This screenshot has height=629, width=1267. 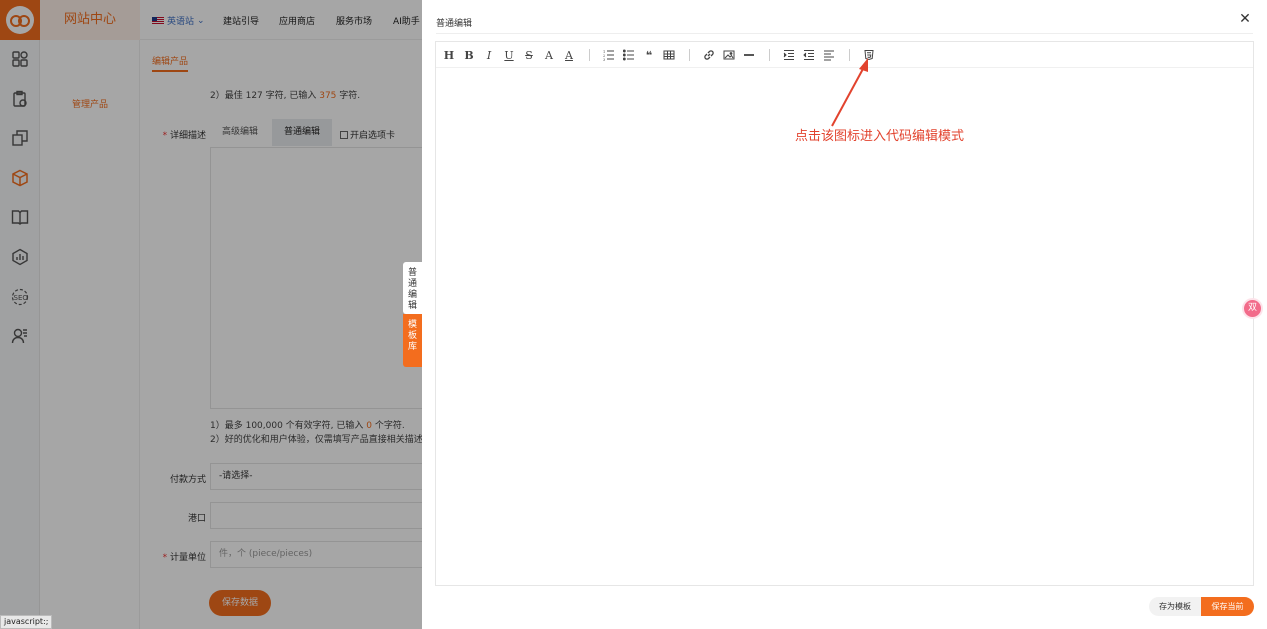 I want to click on side-tab-template-label: 模板库, so click(x=412, y=336).